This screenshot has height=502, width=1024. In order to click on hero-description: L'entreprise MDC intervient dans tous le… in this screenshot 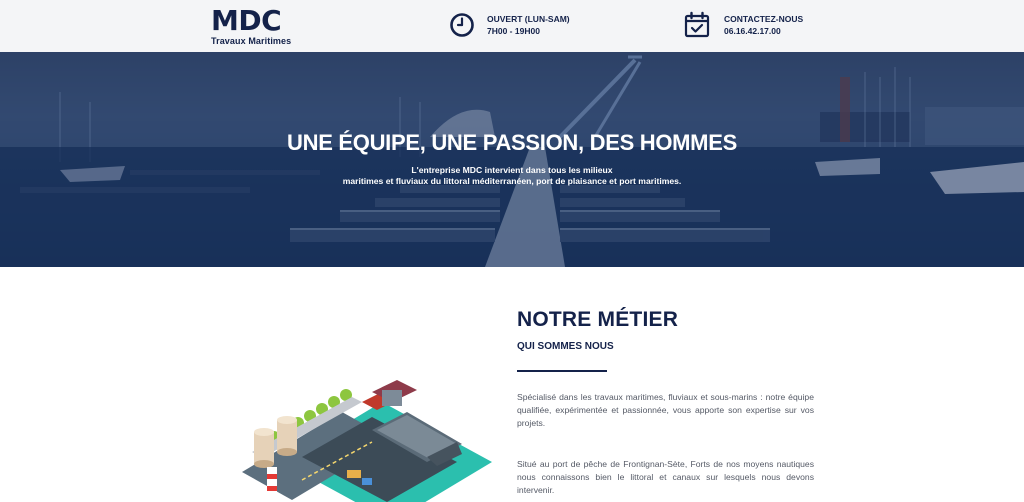, I will do `click(512, 176)`.